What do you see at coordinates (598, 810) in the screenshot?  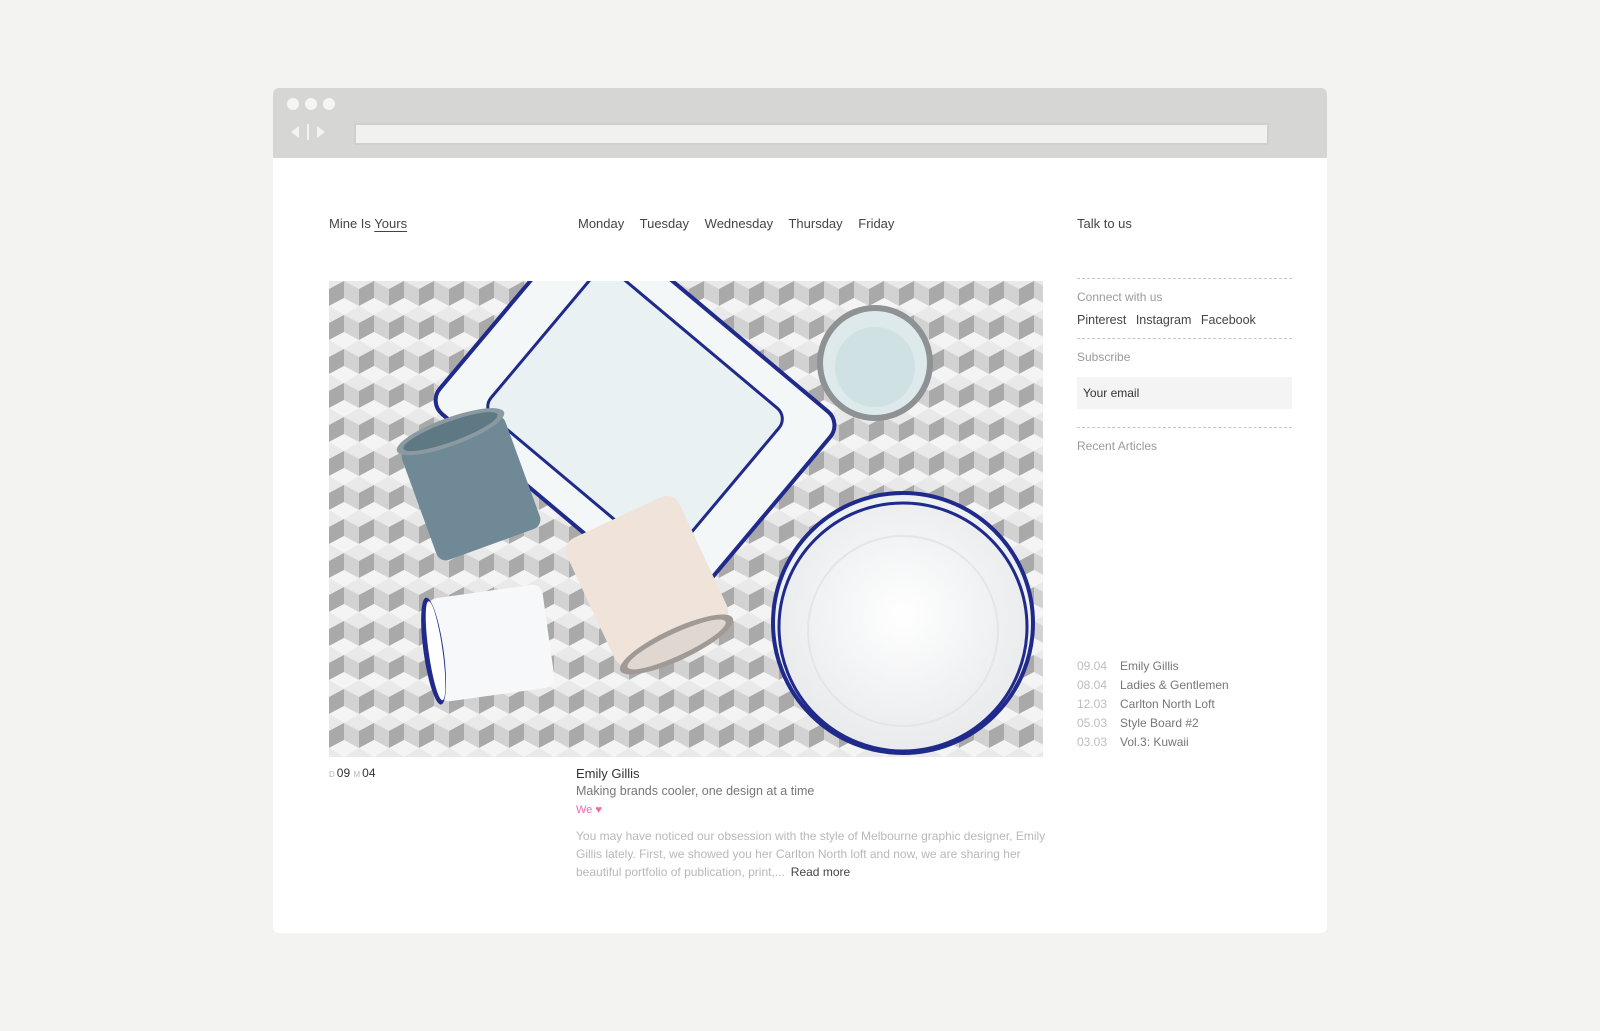 I see `heart-icon: ♥` at bounding box center [598, 810].